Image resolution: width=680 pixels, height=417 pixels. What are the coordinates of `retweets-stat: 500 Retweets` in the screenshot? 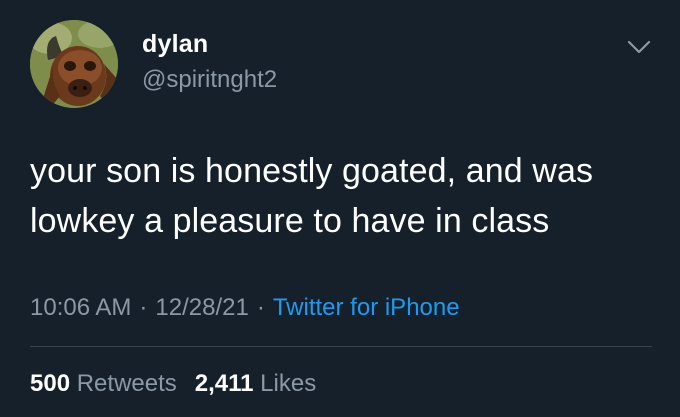 It's located at (103, 383).